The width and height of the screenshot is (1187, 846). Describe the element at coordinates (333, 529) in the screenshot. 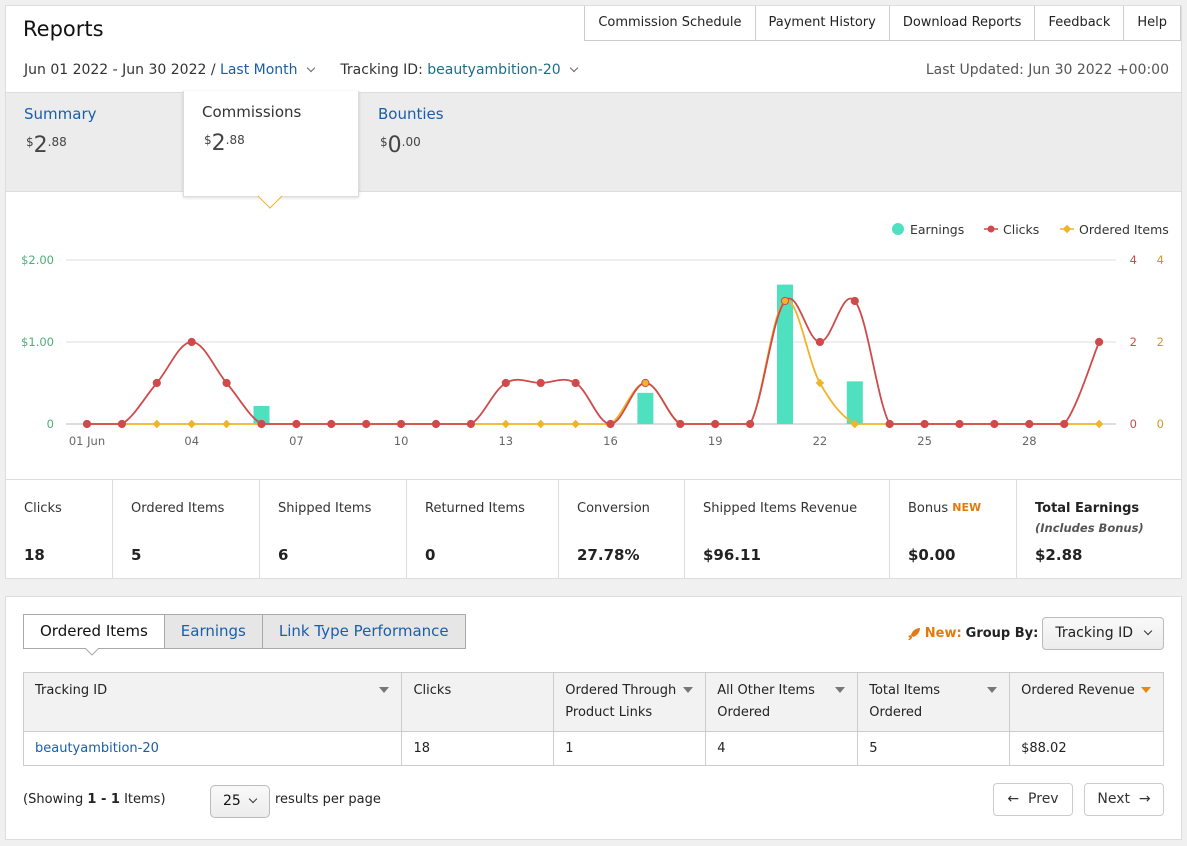

I see `metric-shipped-items: Shipped Items 6` at that location.